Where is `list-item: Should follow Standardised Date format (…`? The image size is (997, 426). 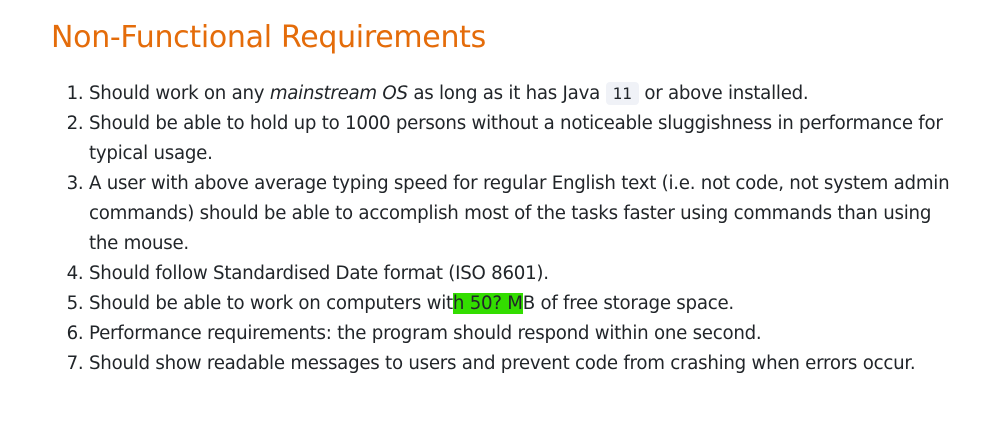 list-item: Should follow Standardised Date format (… is located at coordinates (524, 274).